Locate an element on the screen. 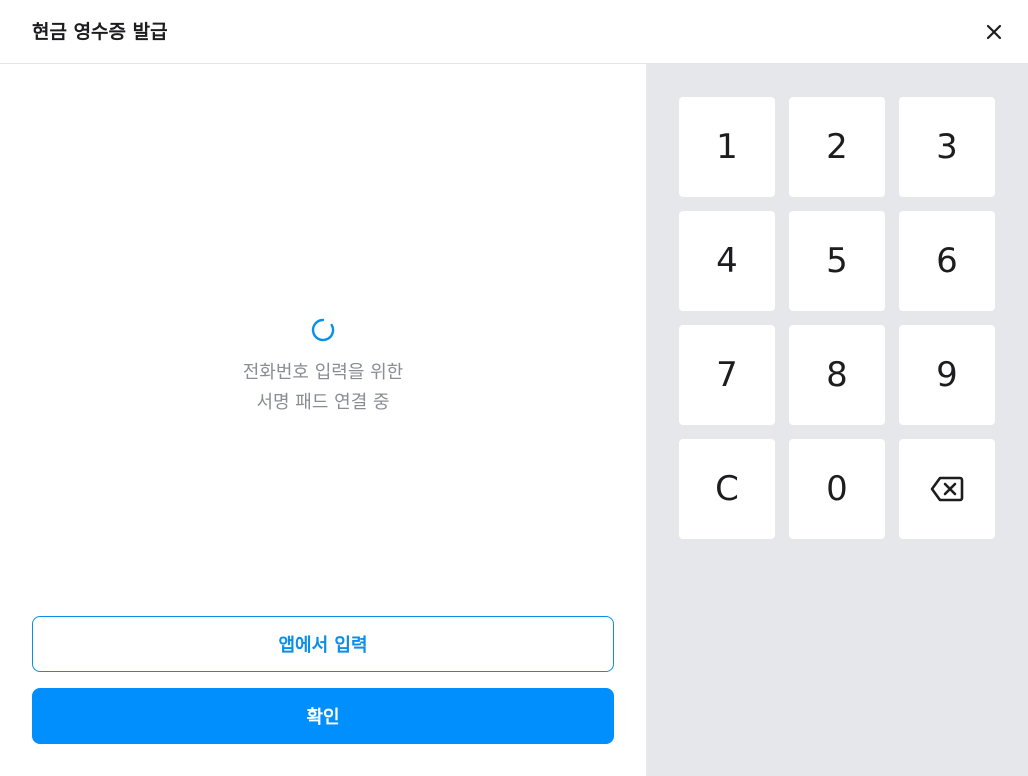  status-line-2: 서명 패드 연결 중 is located at coordinates (323, 402).